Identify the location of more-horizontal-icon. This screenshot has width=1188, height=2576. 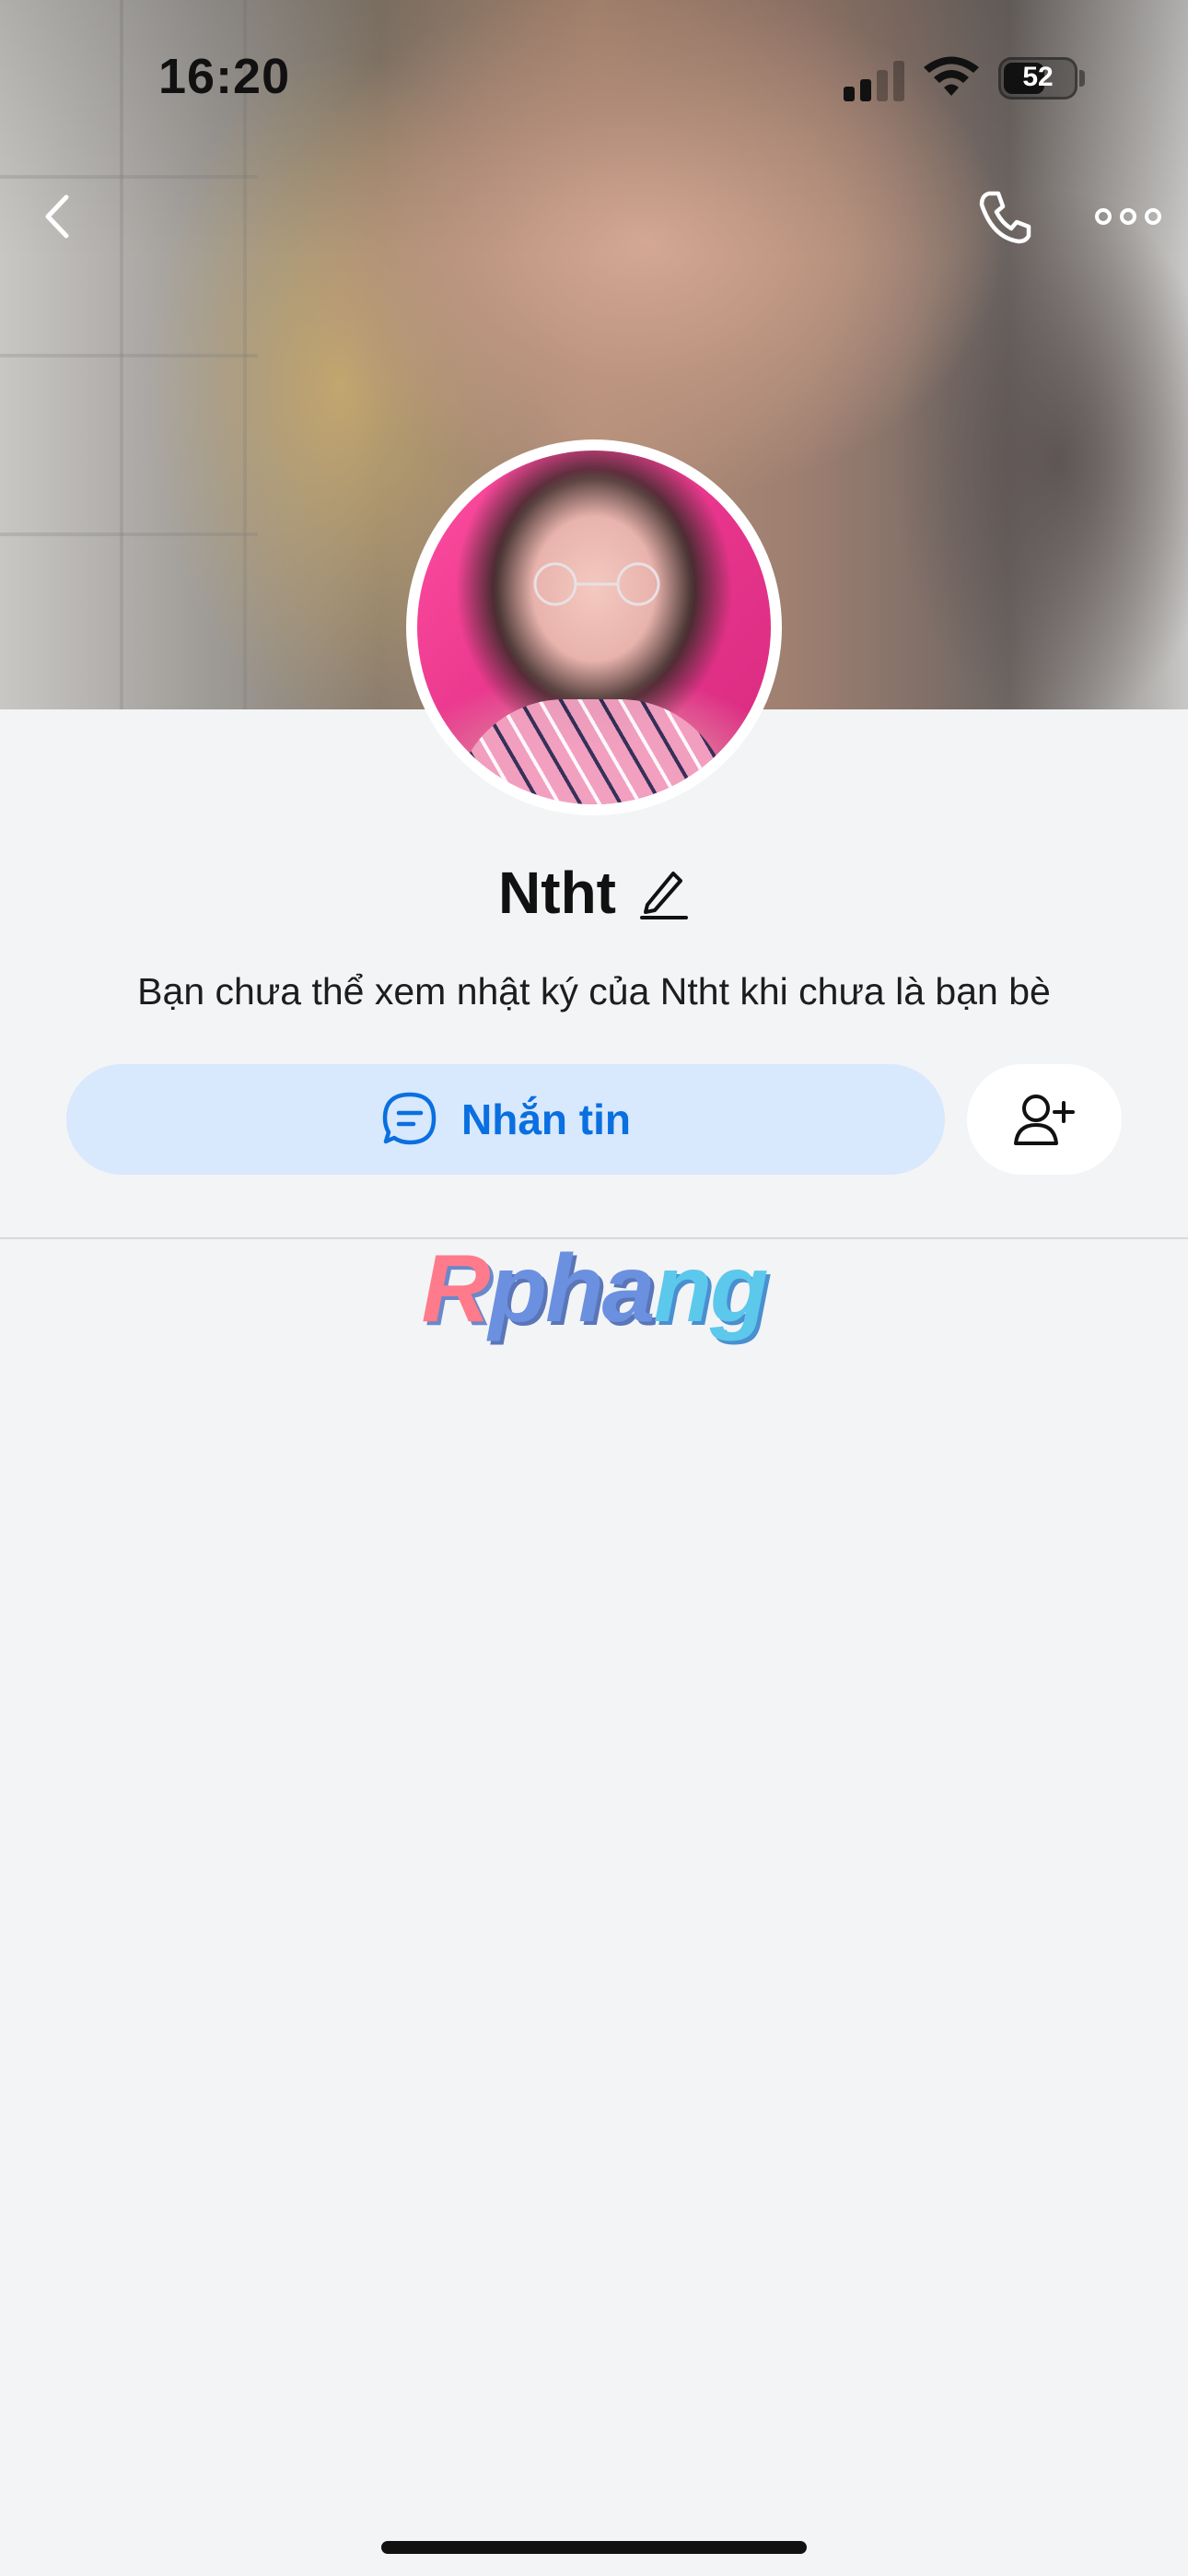
(1128, 216).